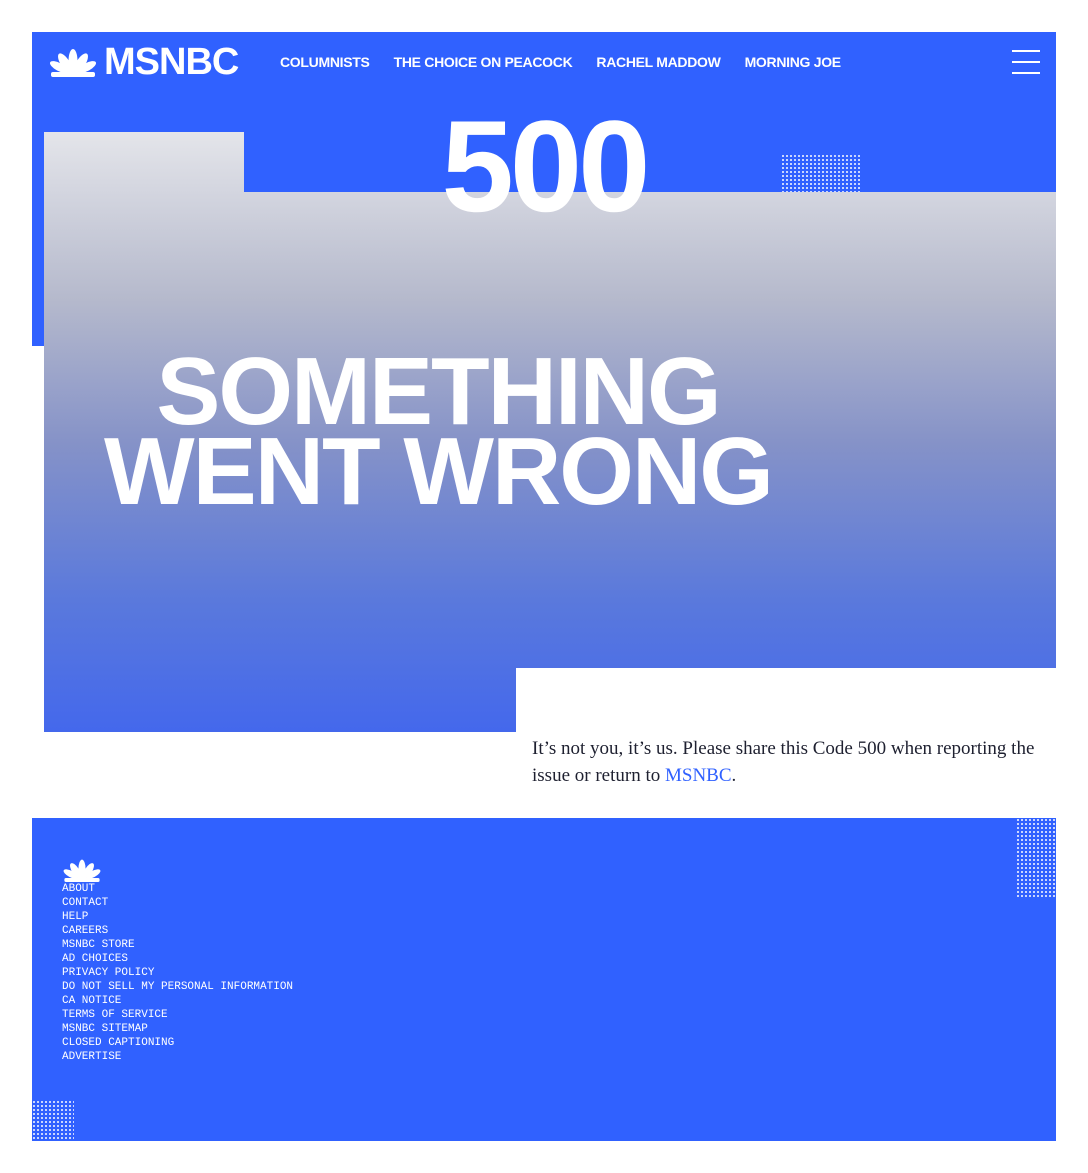 This screenshot has width=1088, height=1173. What do you see at coordinates (546, 166) in the screenshot?
I see `error-code: 500` at bounding box center [546, 166].